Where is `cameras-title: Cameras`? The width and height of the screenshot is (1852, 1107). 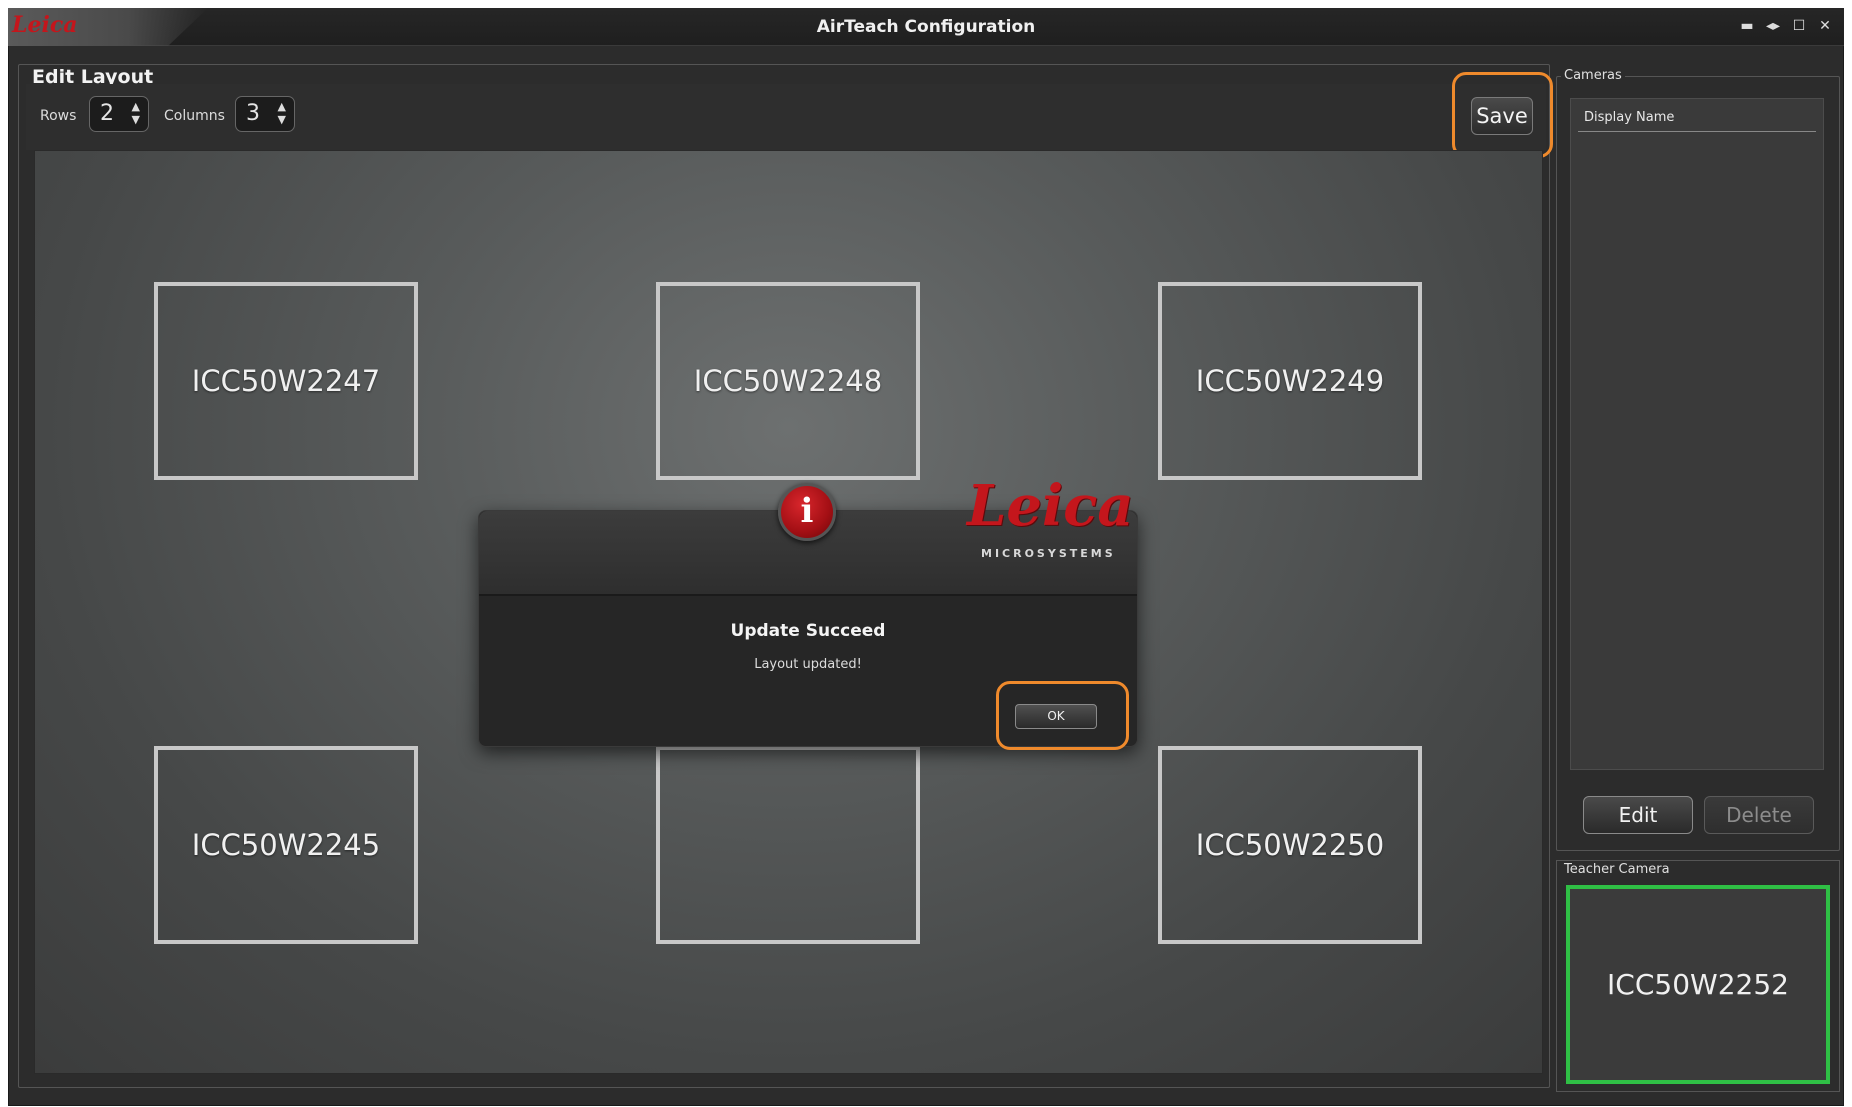 cameras-title: Cameras is located at coordinates (1593, 75).